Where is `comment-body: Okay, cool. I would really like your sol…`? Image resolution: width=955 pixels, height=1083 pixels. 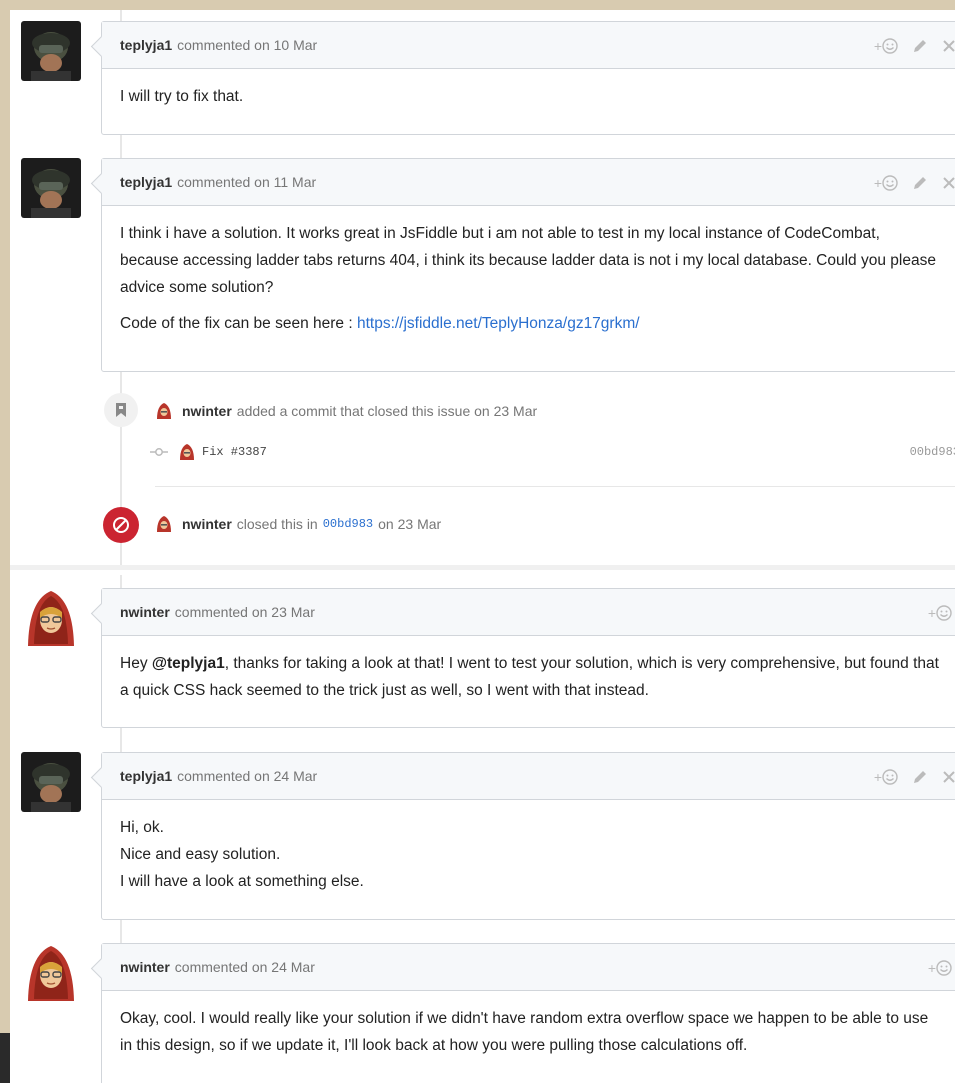
comment-body: Okay, cool. I would really like your sol… is located at coordinates (528, 1032).